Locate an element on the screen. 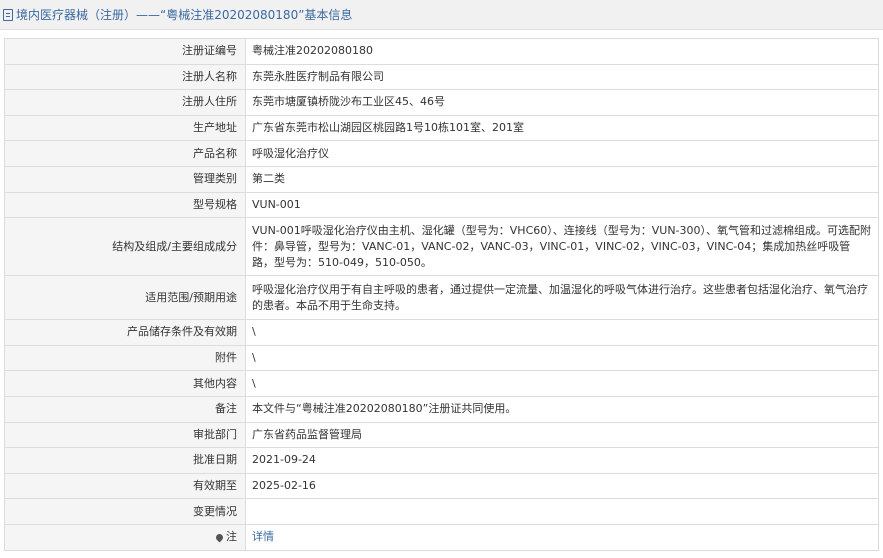 This screenshot has height=558, width=883. row-value: 本文件与“粤械注准20202080180”注册证共同使用。 is located at coordinates (562, 409).